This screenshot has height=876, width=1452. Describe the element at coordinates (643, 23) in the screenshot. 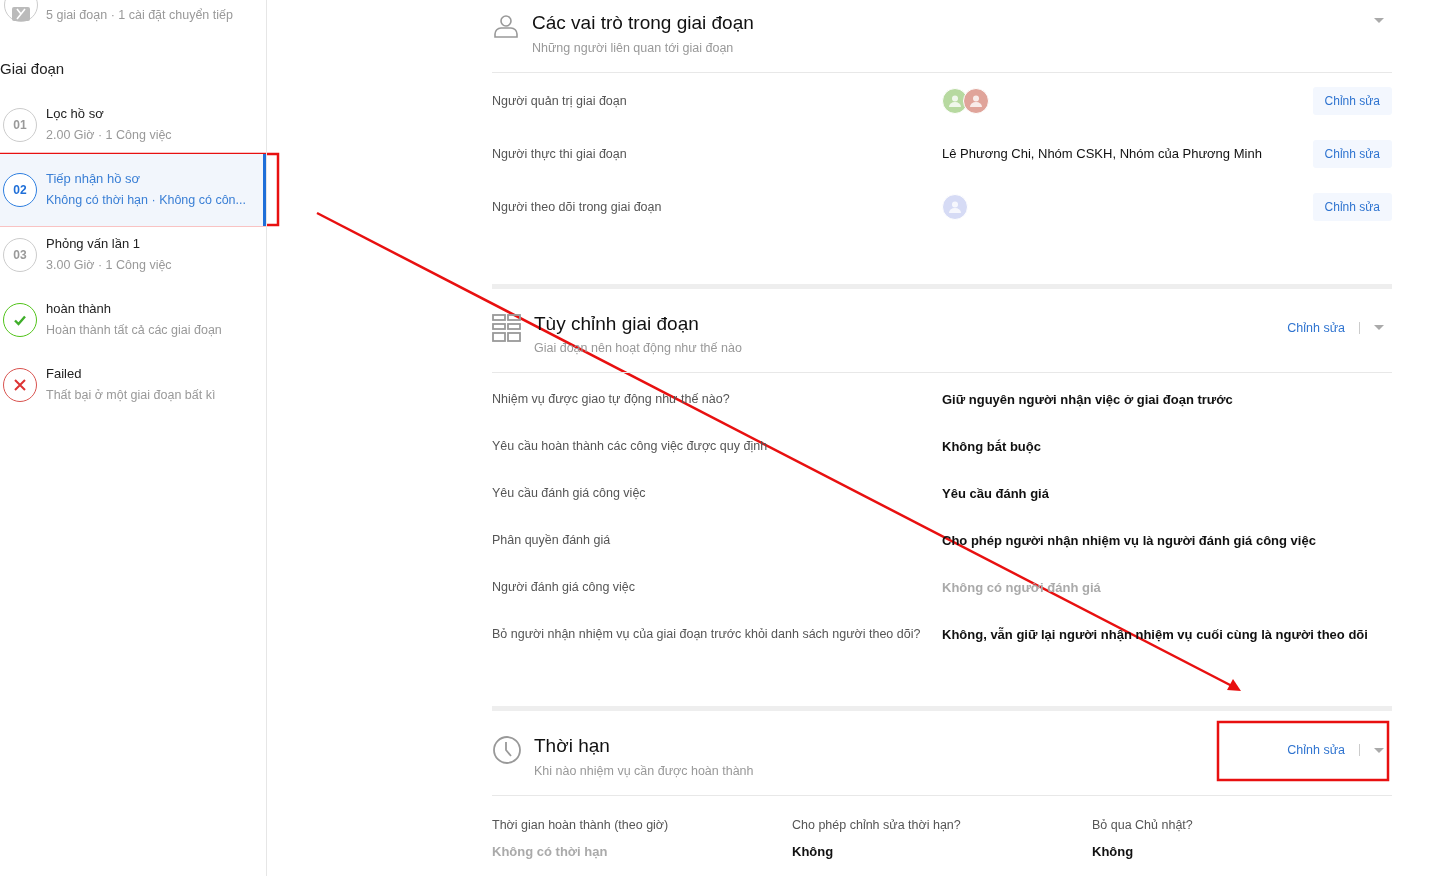

I see `section-title: Các vai trò trong giai đoạn` at that location.